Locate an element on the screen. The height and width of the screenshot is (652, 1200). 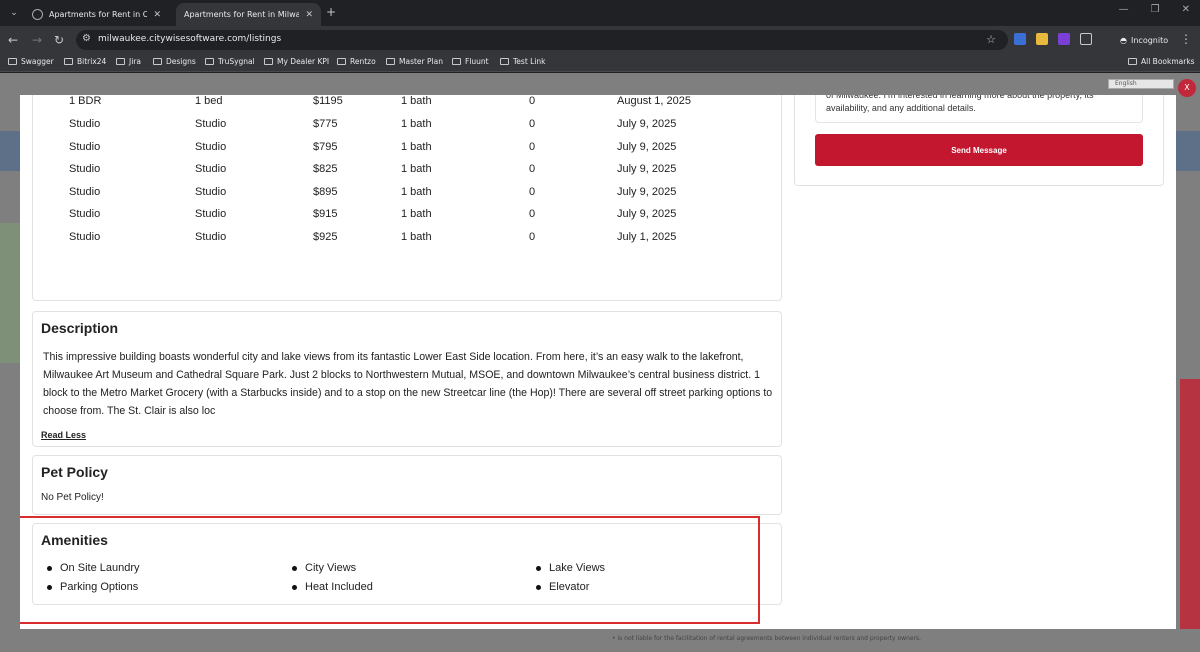
bookmark-my-dealer-kpi: My Dealer KPI is located at coordinates (296, 61).